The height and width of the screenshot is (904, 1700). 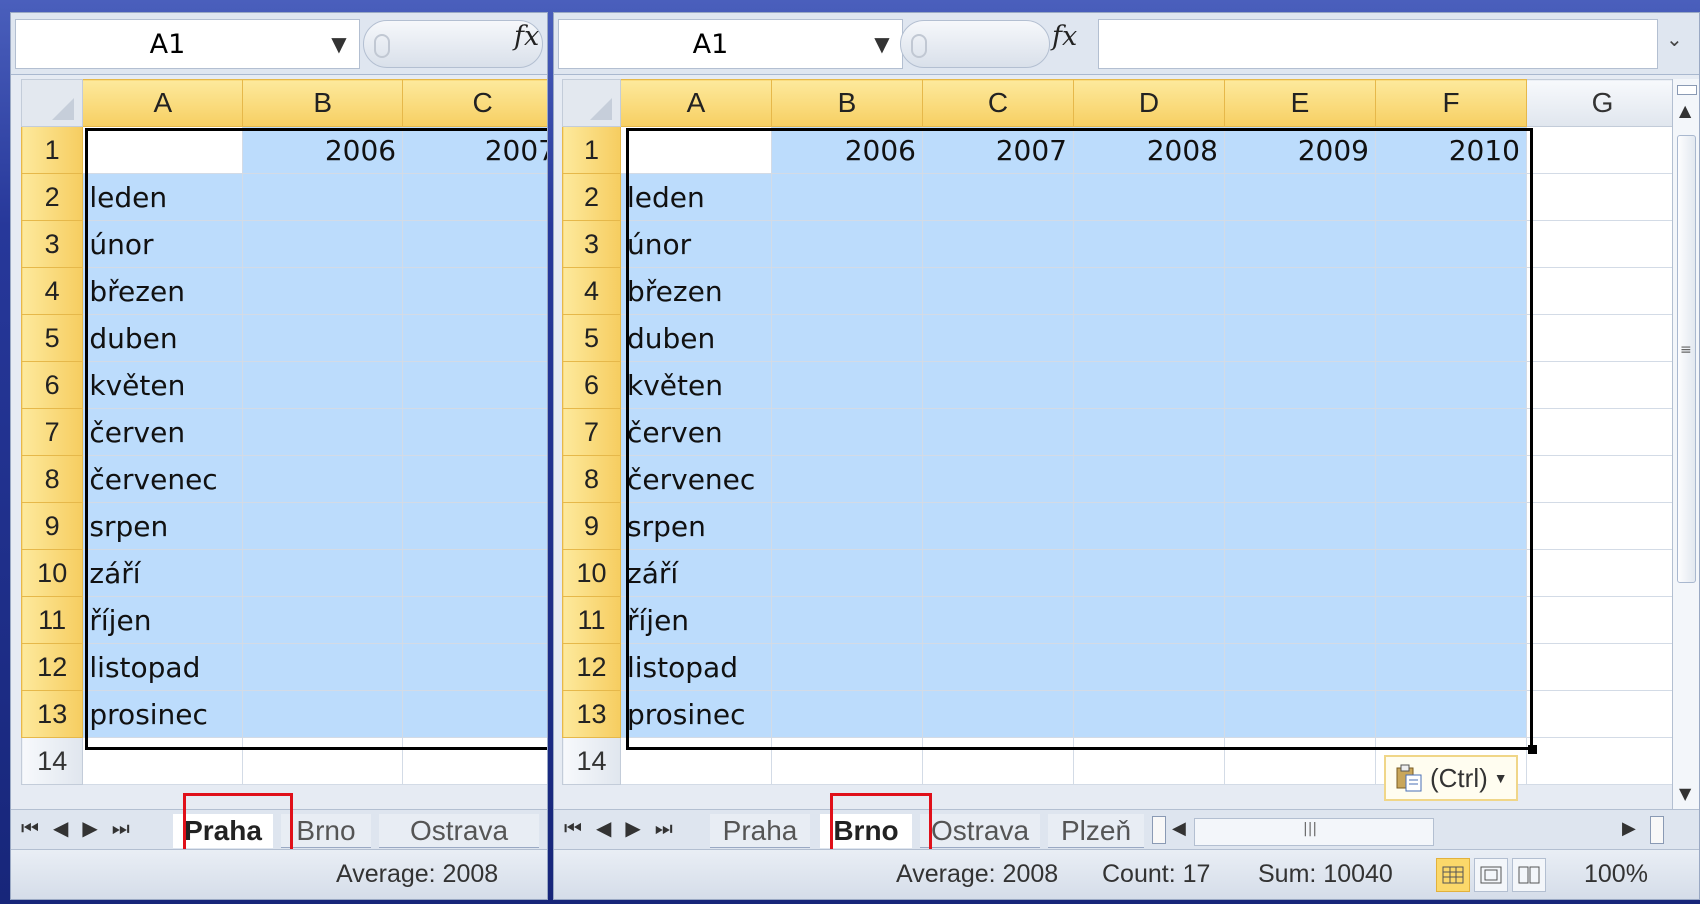 What do you see at coordinates (1685, 444) in the screenshot?
I see `vertical-scrollbar: ▲ ≡ ▼` at bounding box center [1685, 444].